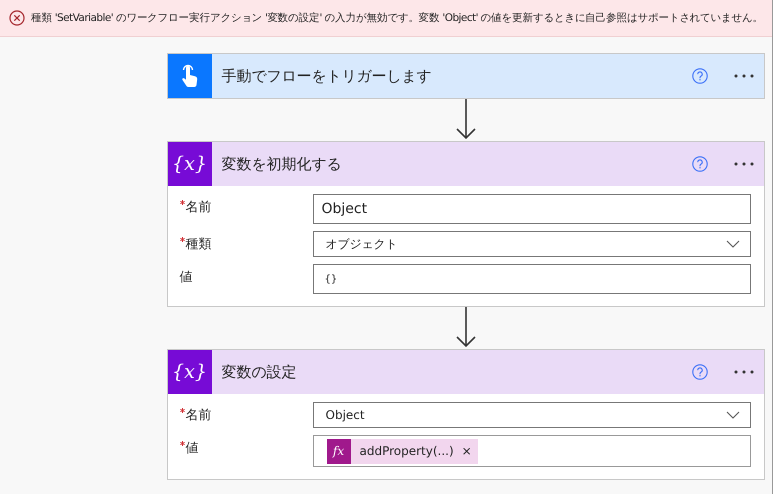 This screenshot has width=773, height=494. I want to click on card-title: 手動でフローをトリガーします, so click(327, 76).